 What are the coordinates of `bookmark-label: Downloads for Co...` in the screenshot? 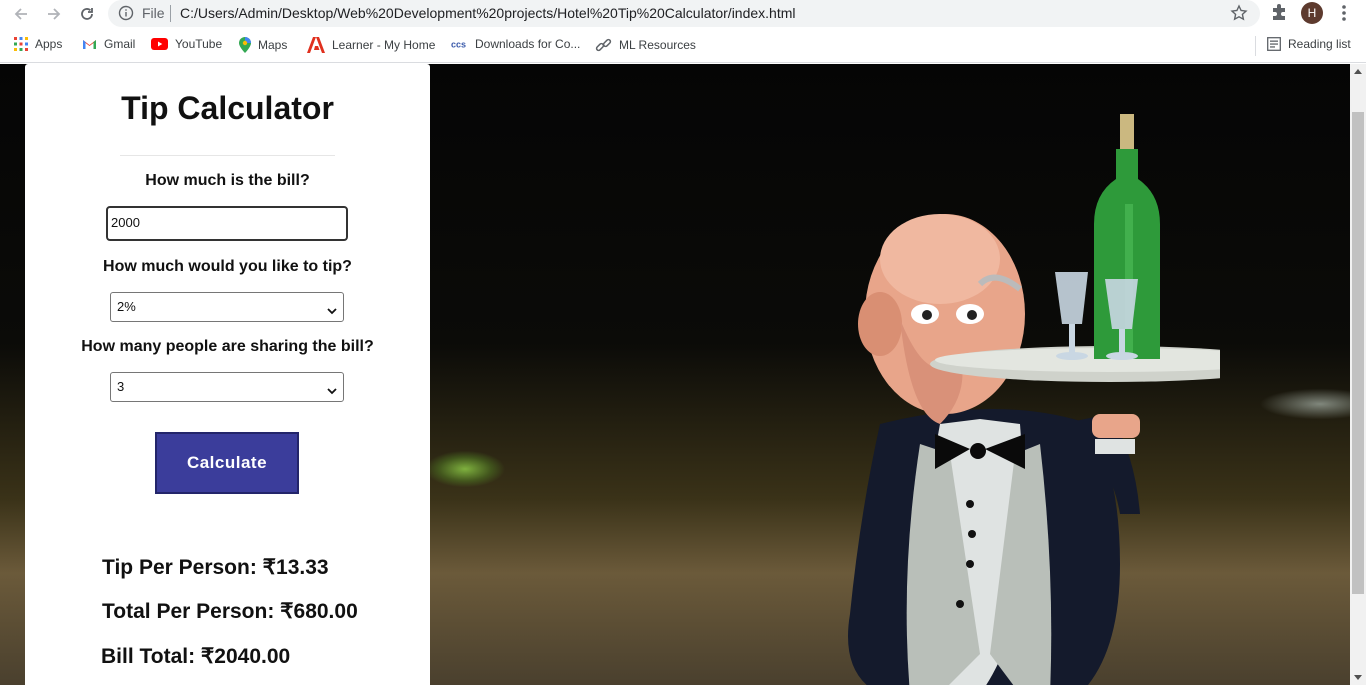 It's located at (528, 44).